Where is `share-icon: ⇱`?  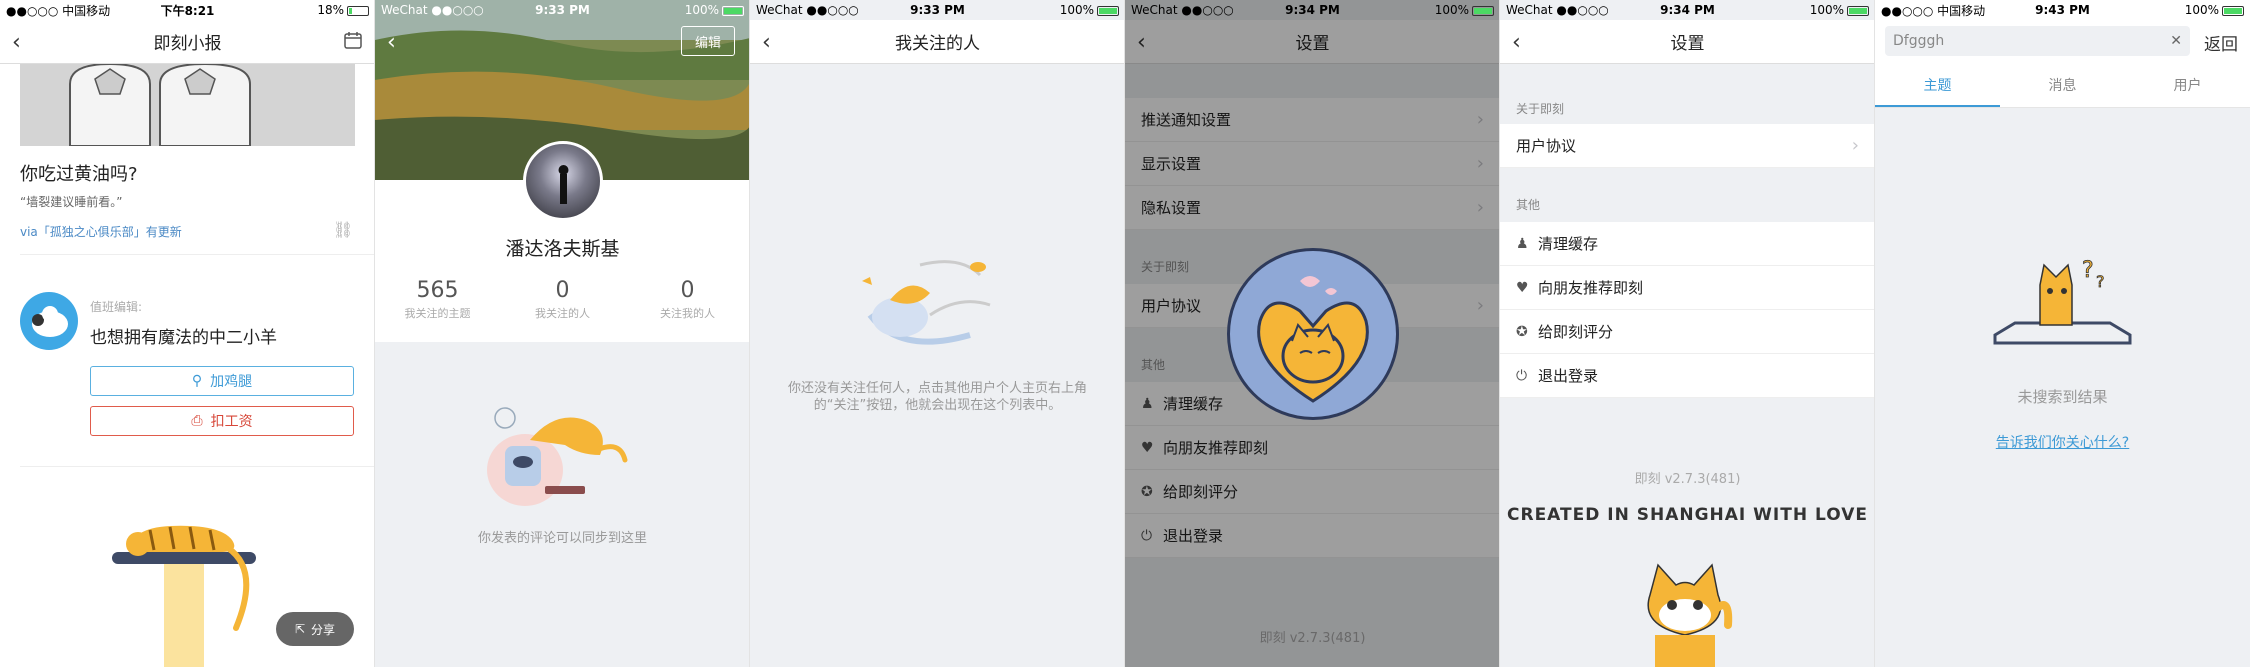 share-icon: ⇱ is located at coordinates (300, 629).